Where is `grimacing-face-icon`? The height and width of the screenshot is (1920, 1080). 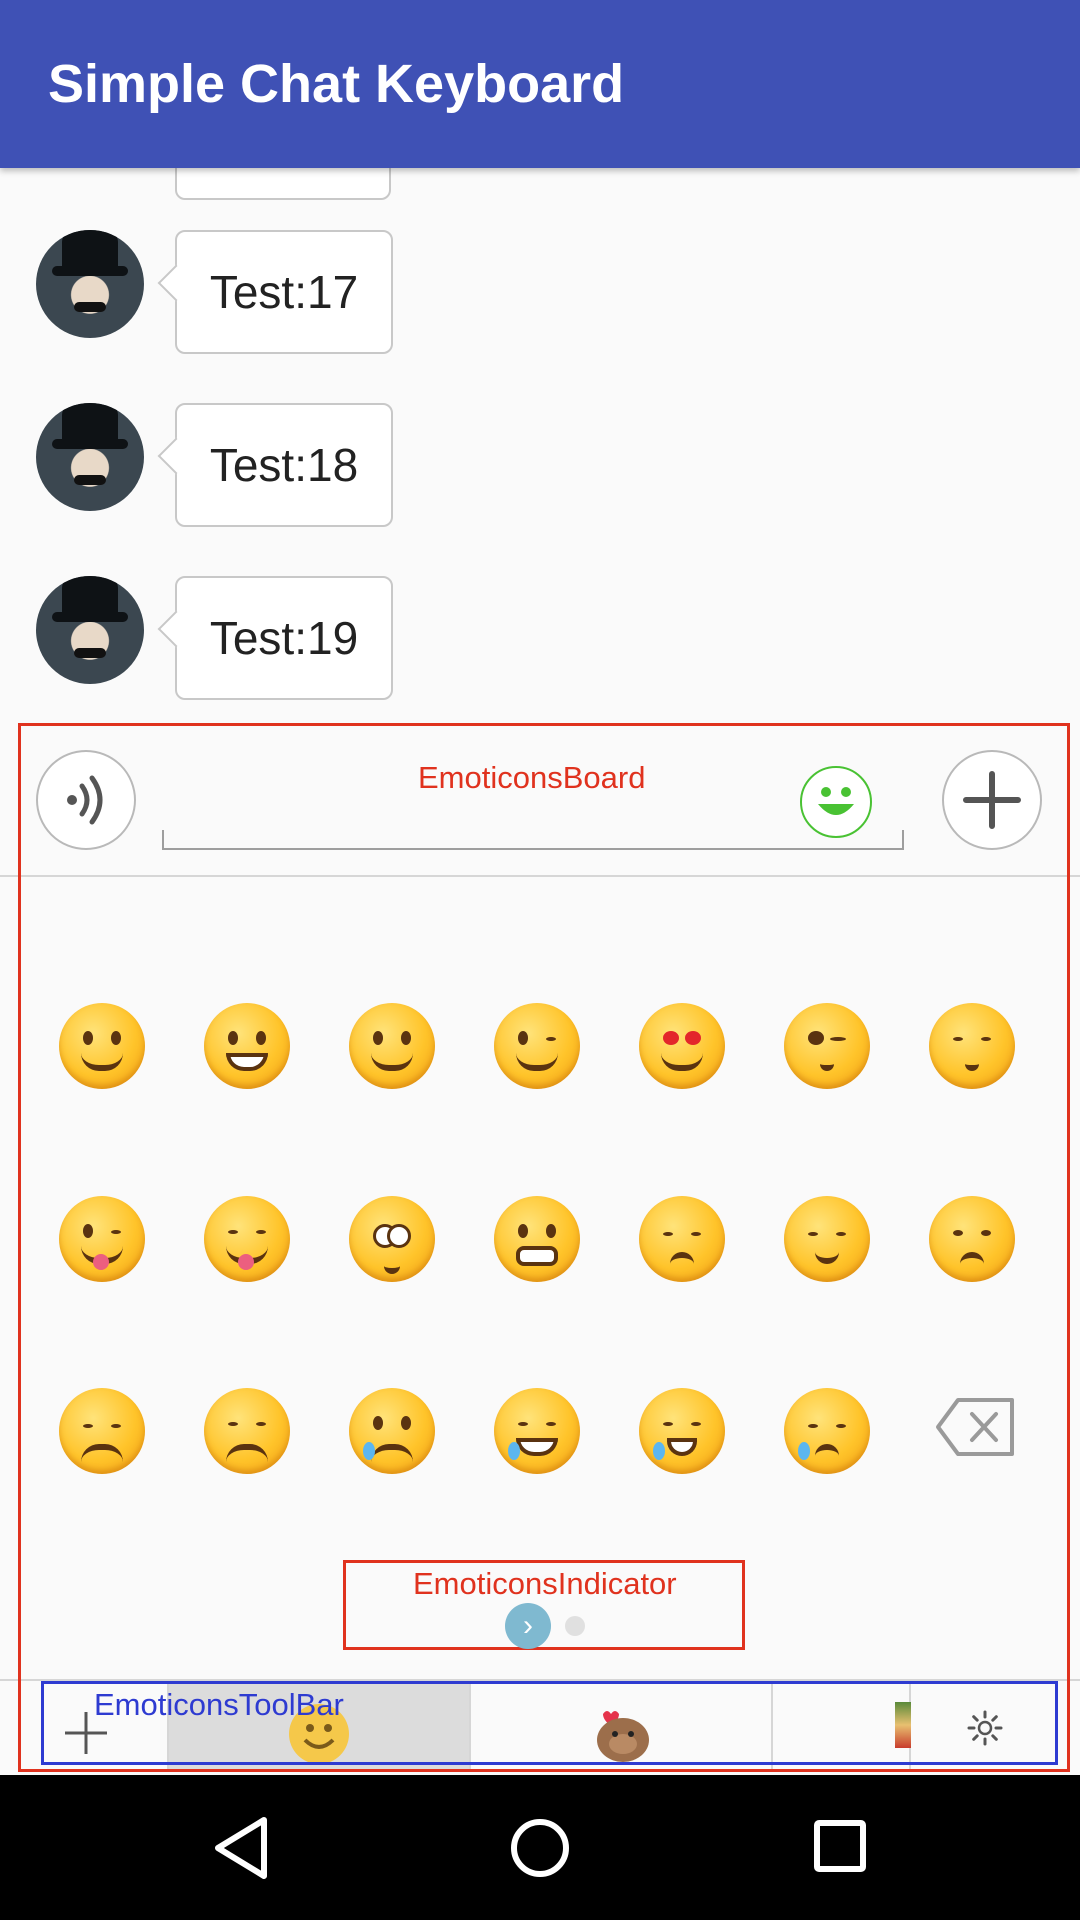 grimacing-face-icon is located at coordinates (537, 1239).